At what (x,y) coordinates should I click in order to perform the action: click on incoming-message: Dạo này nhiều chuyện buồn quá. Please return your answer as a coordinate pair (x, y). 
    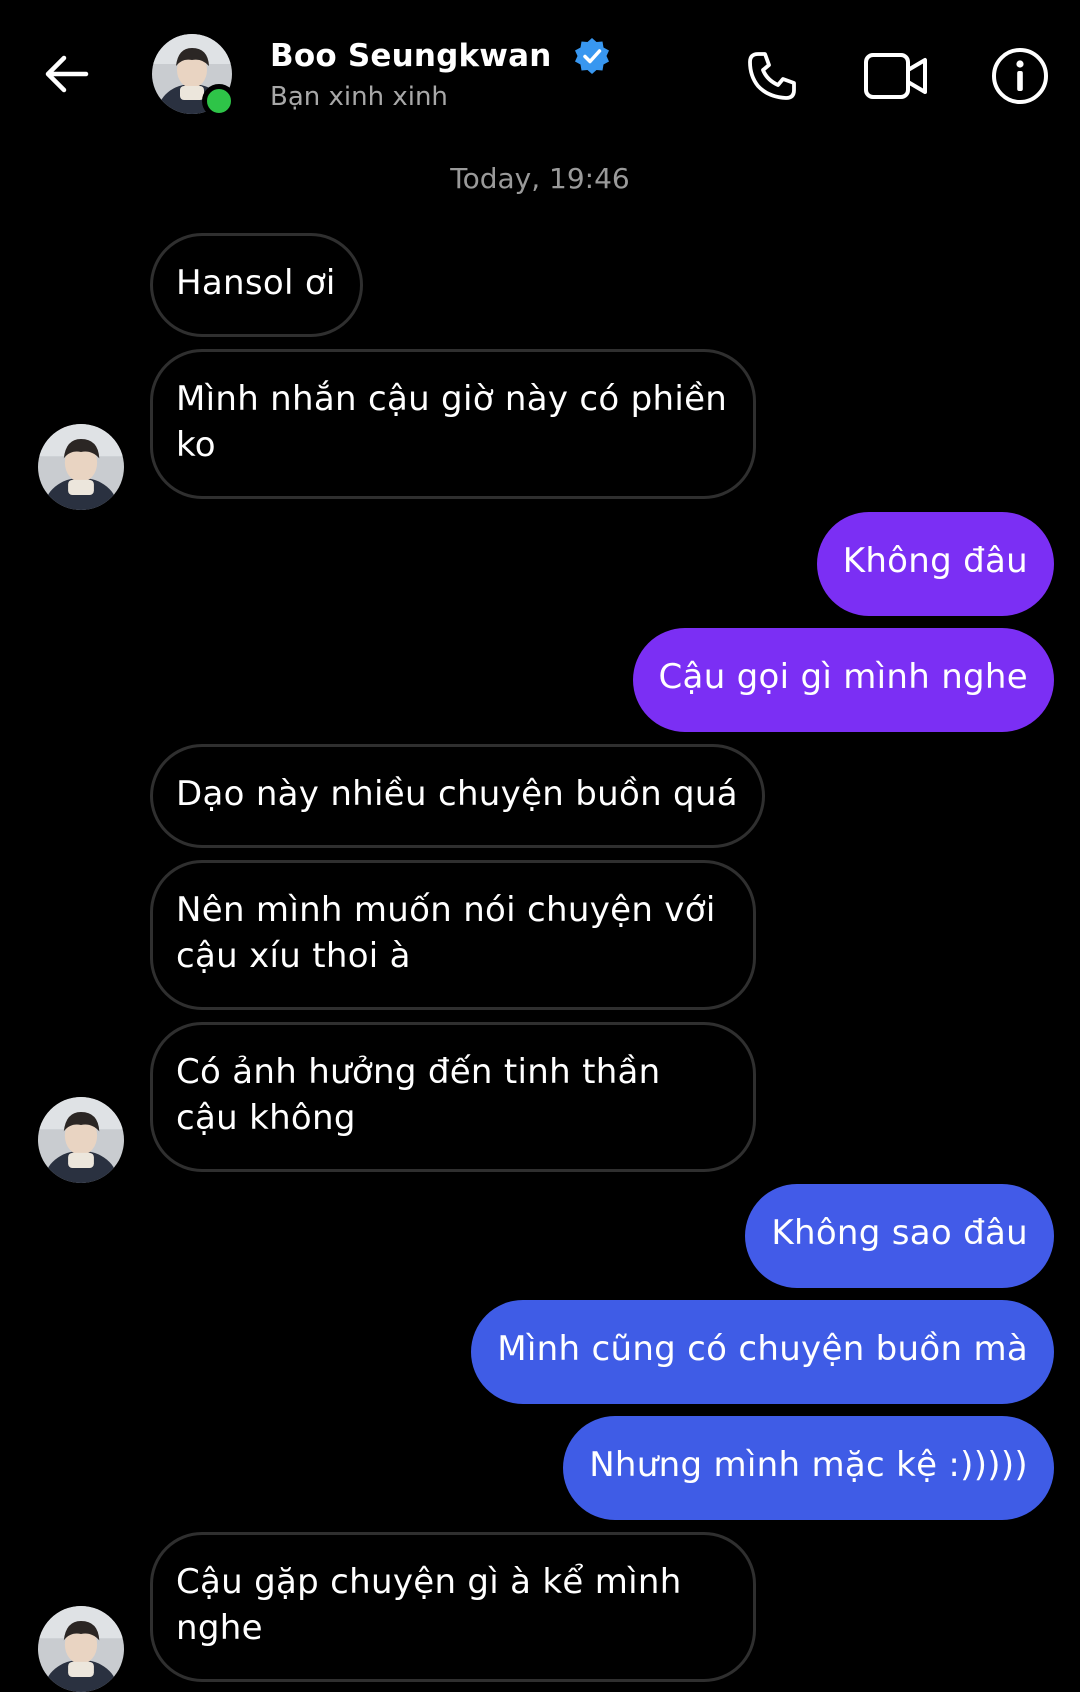
    Looking at the image, I should click on (457, 796).